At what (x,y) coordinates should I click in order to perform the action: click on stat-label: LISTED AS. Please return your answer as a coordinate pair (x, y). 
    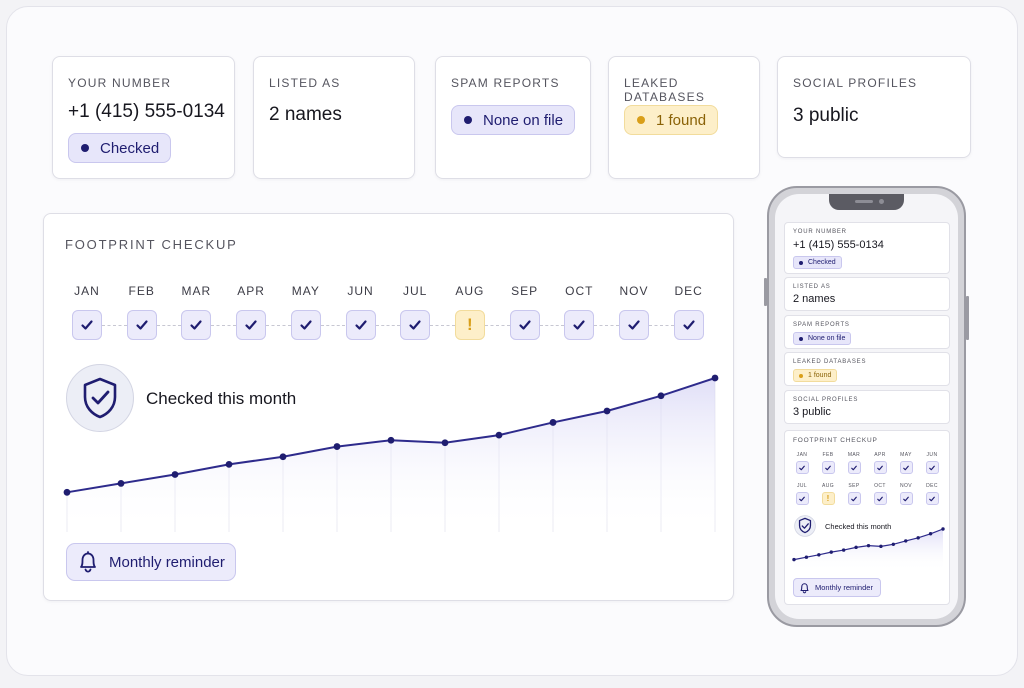
    Looking at the image, I should click on (305, 83).